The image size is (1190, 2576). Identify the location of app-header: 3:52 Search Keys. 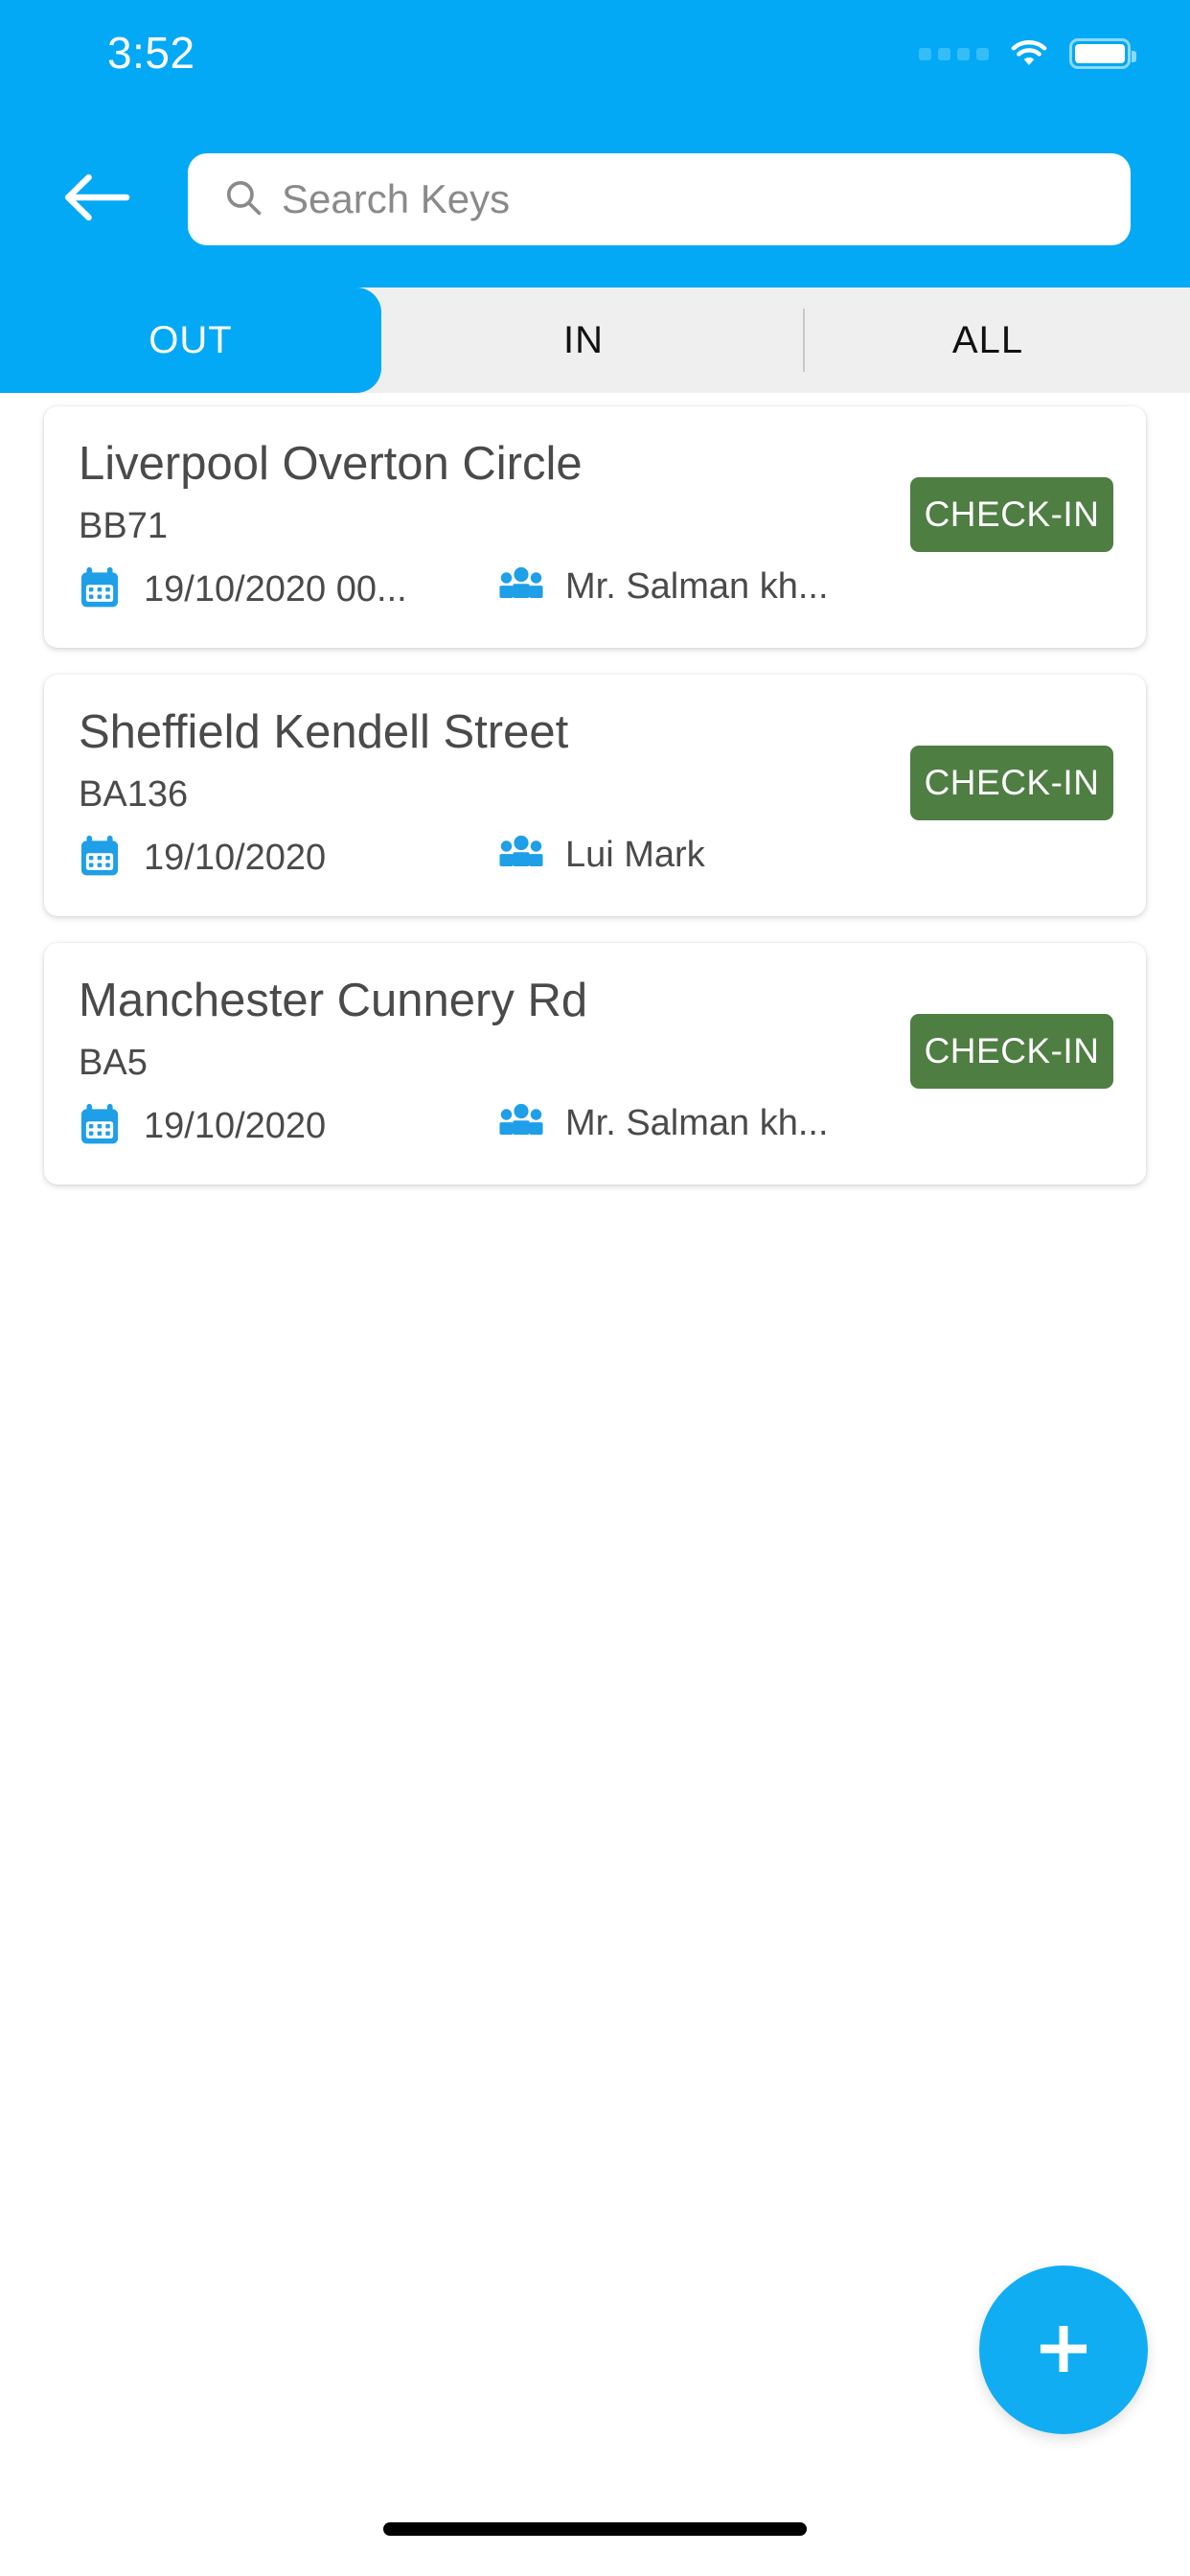
(595, 144).